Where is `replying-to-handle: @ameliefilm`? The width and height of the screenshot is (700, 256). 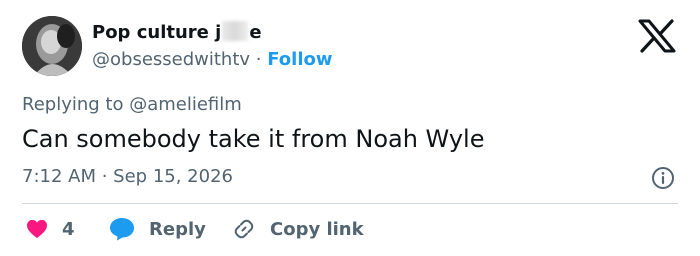 replying-to-handle: @ameliefilm is located at coordinates (185, 104).